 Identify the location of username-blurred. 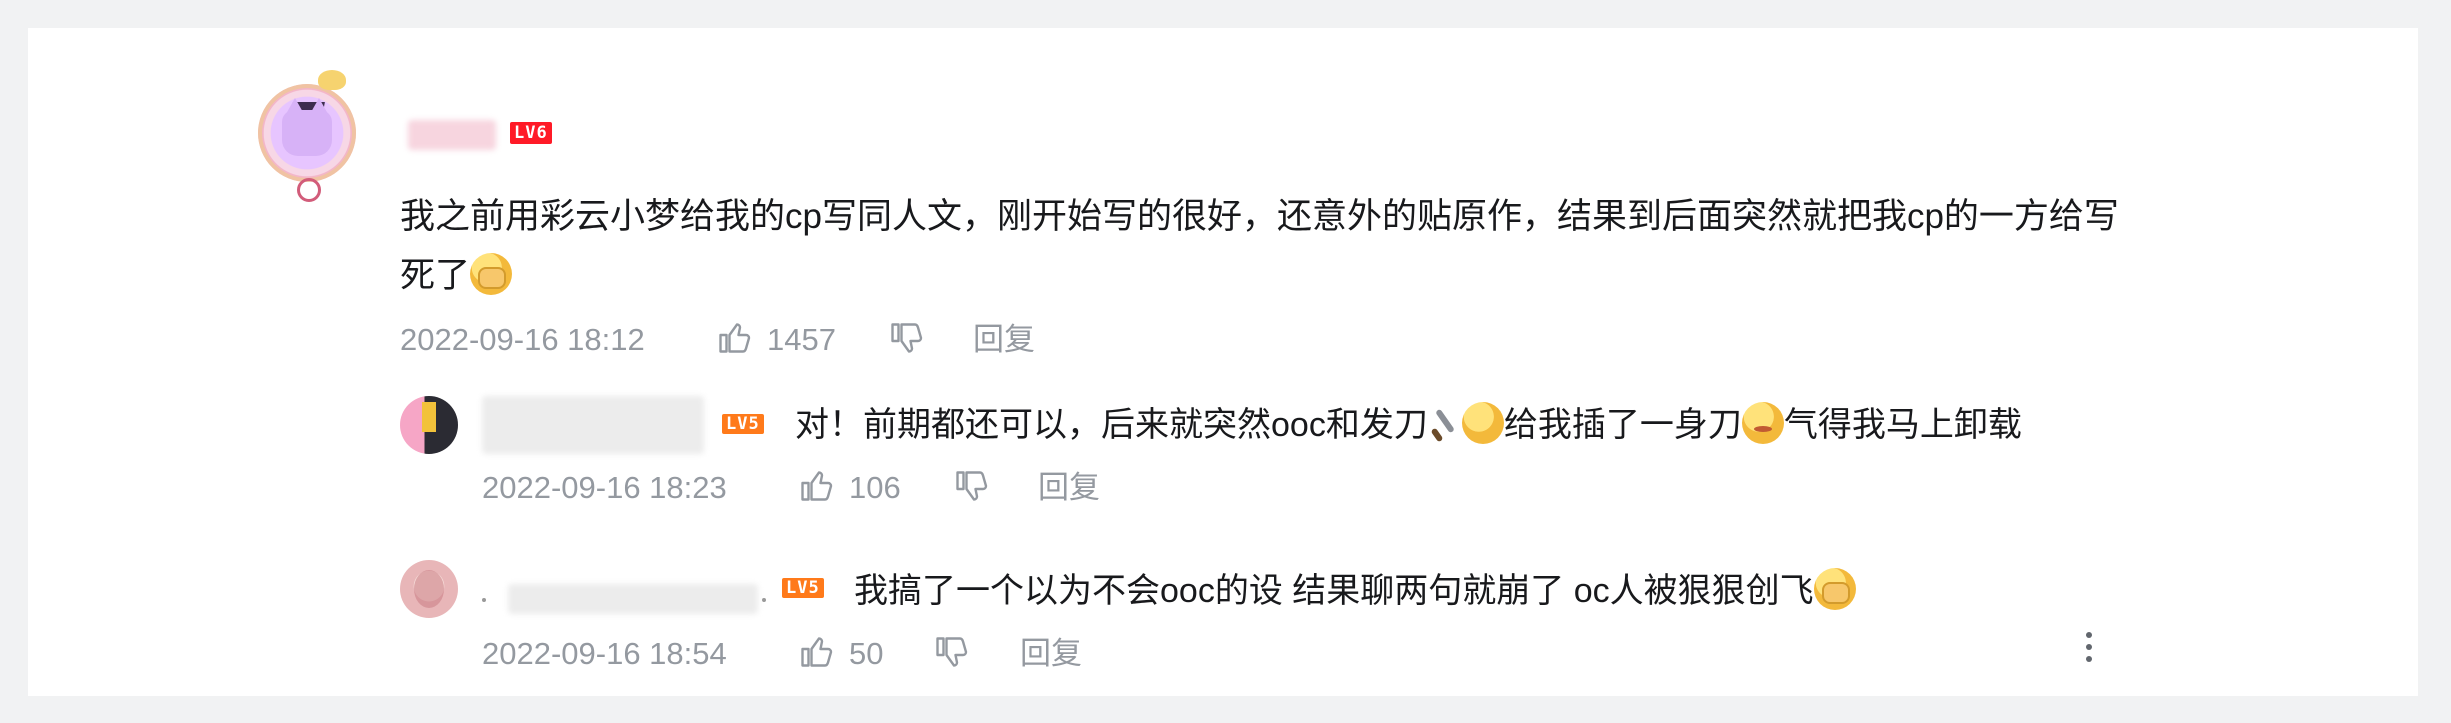
(452, 135).